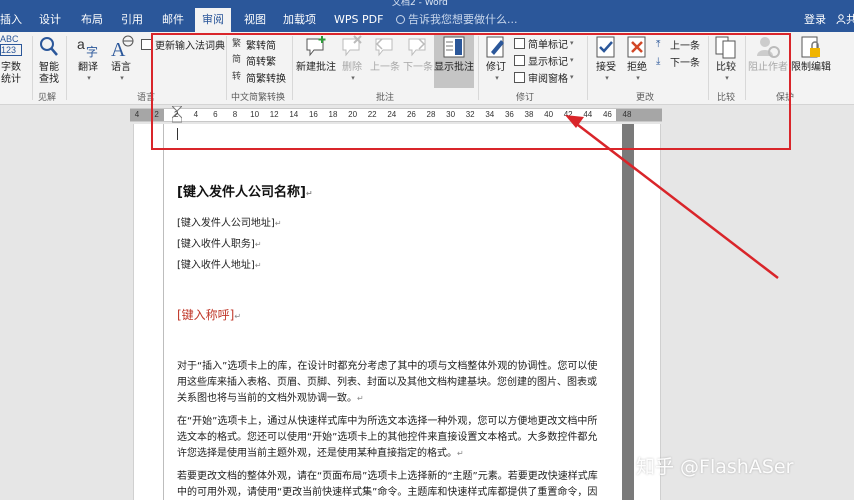 The height and width of the screenshot is (500, 854). What do you see at coordinates (810, 47) in the screenshot?
I see `lock-icon` at bounding box center [810, 47].